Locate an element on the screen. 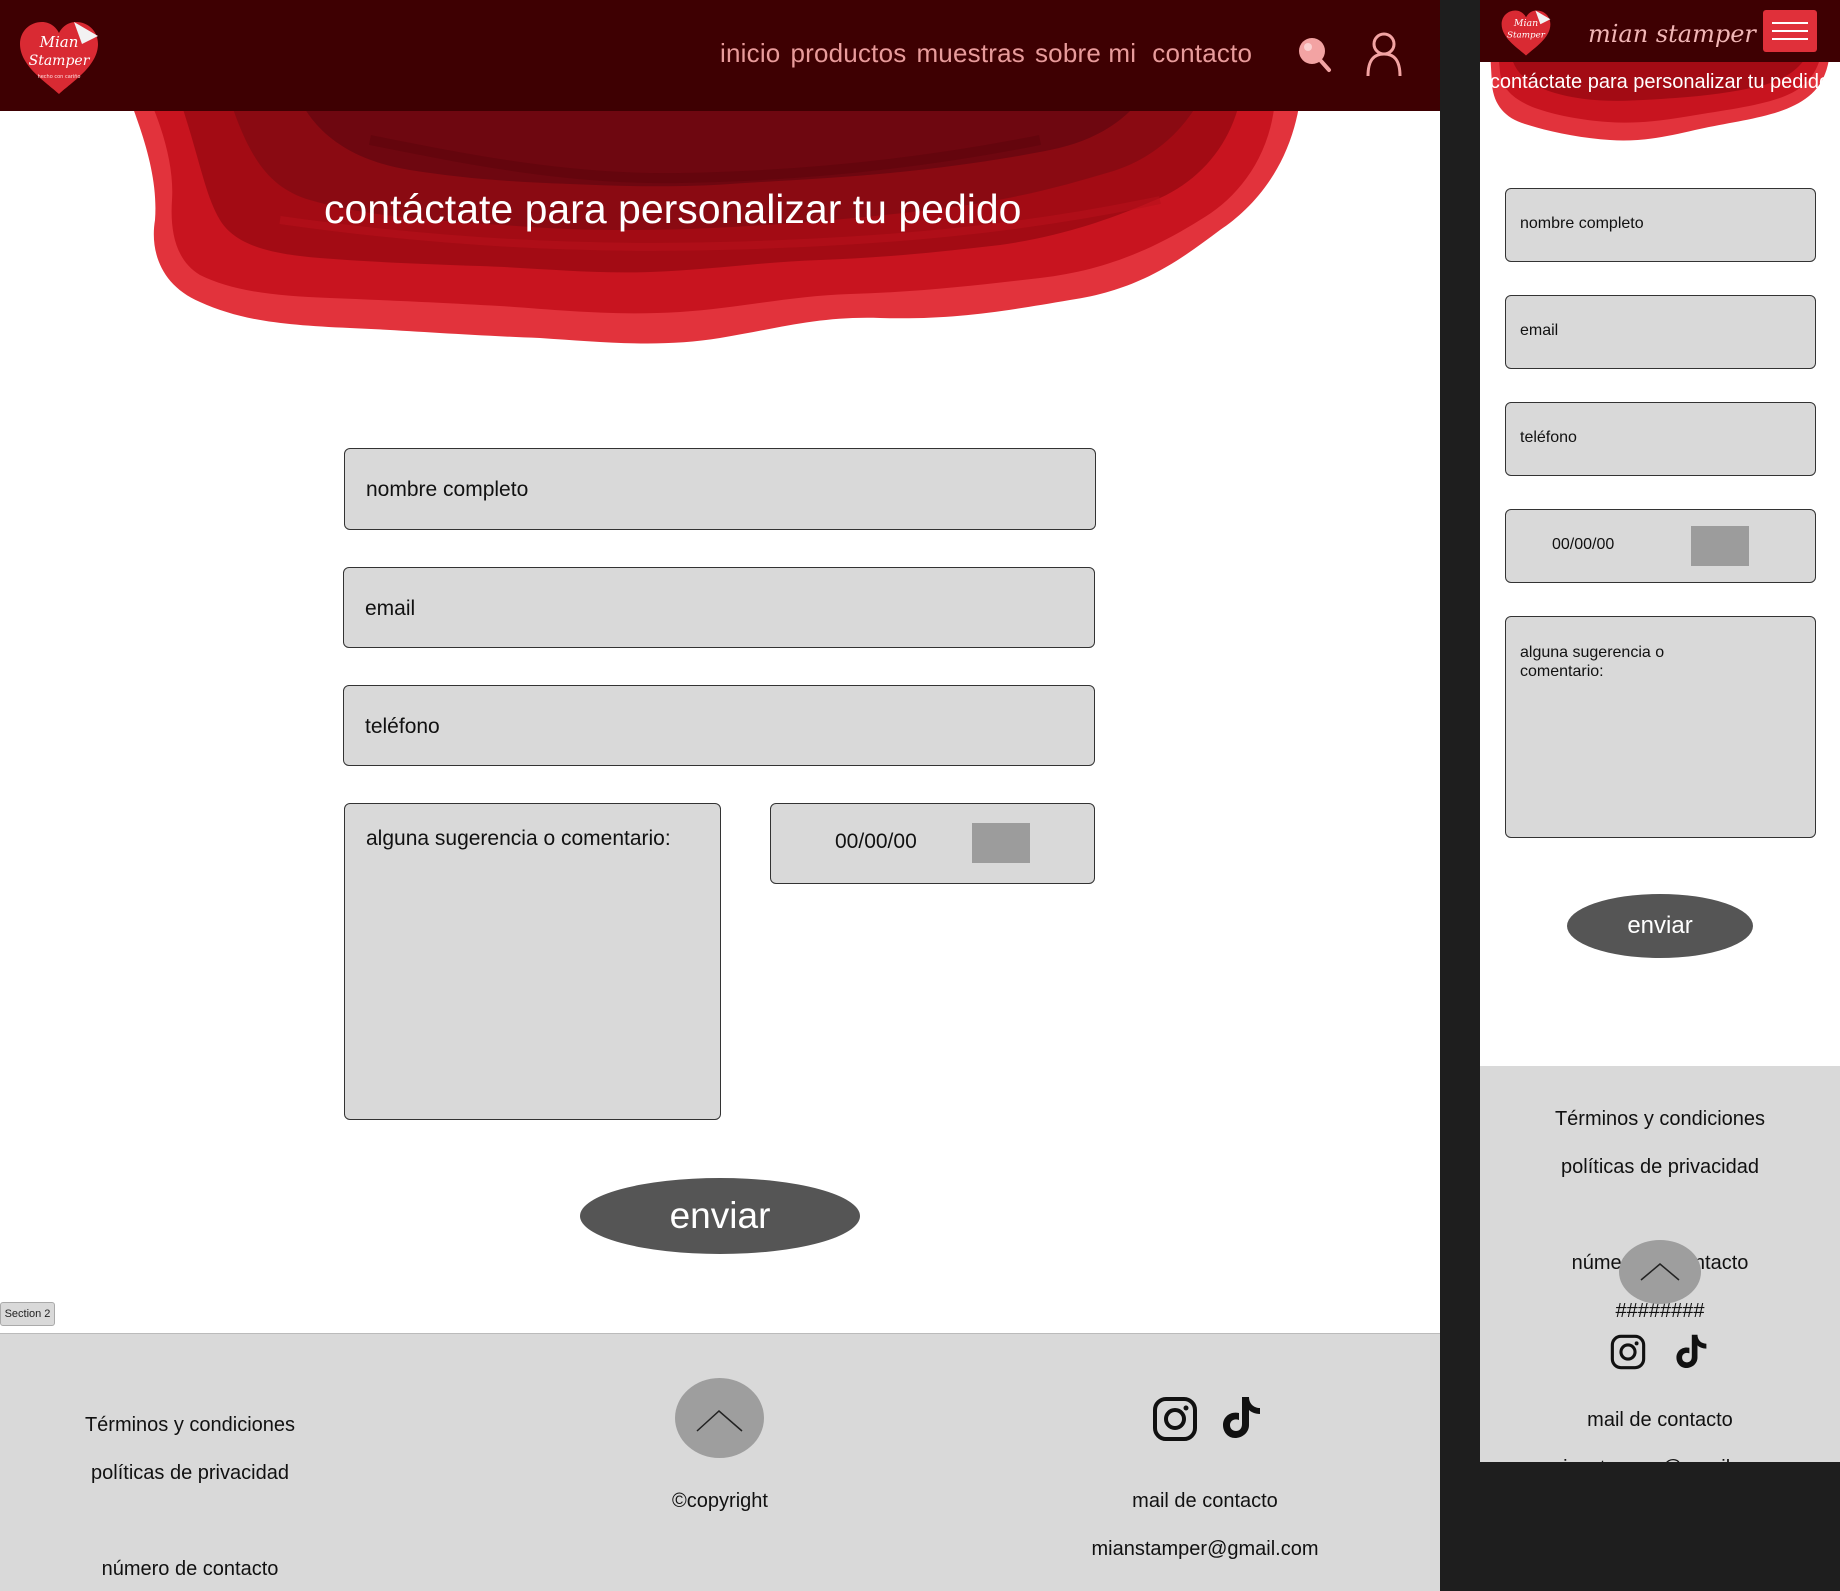  mail-link: mianstamper@gmail.com is located at coordinates (1205, 1549).